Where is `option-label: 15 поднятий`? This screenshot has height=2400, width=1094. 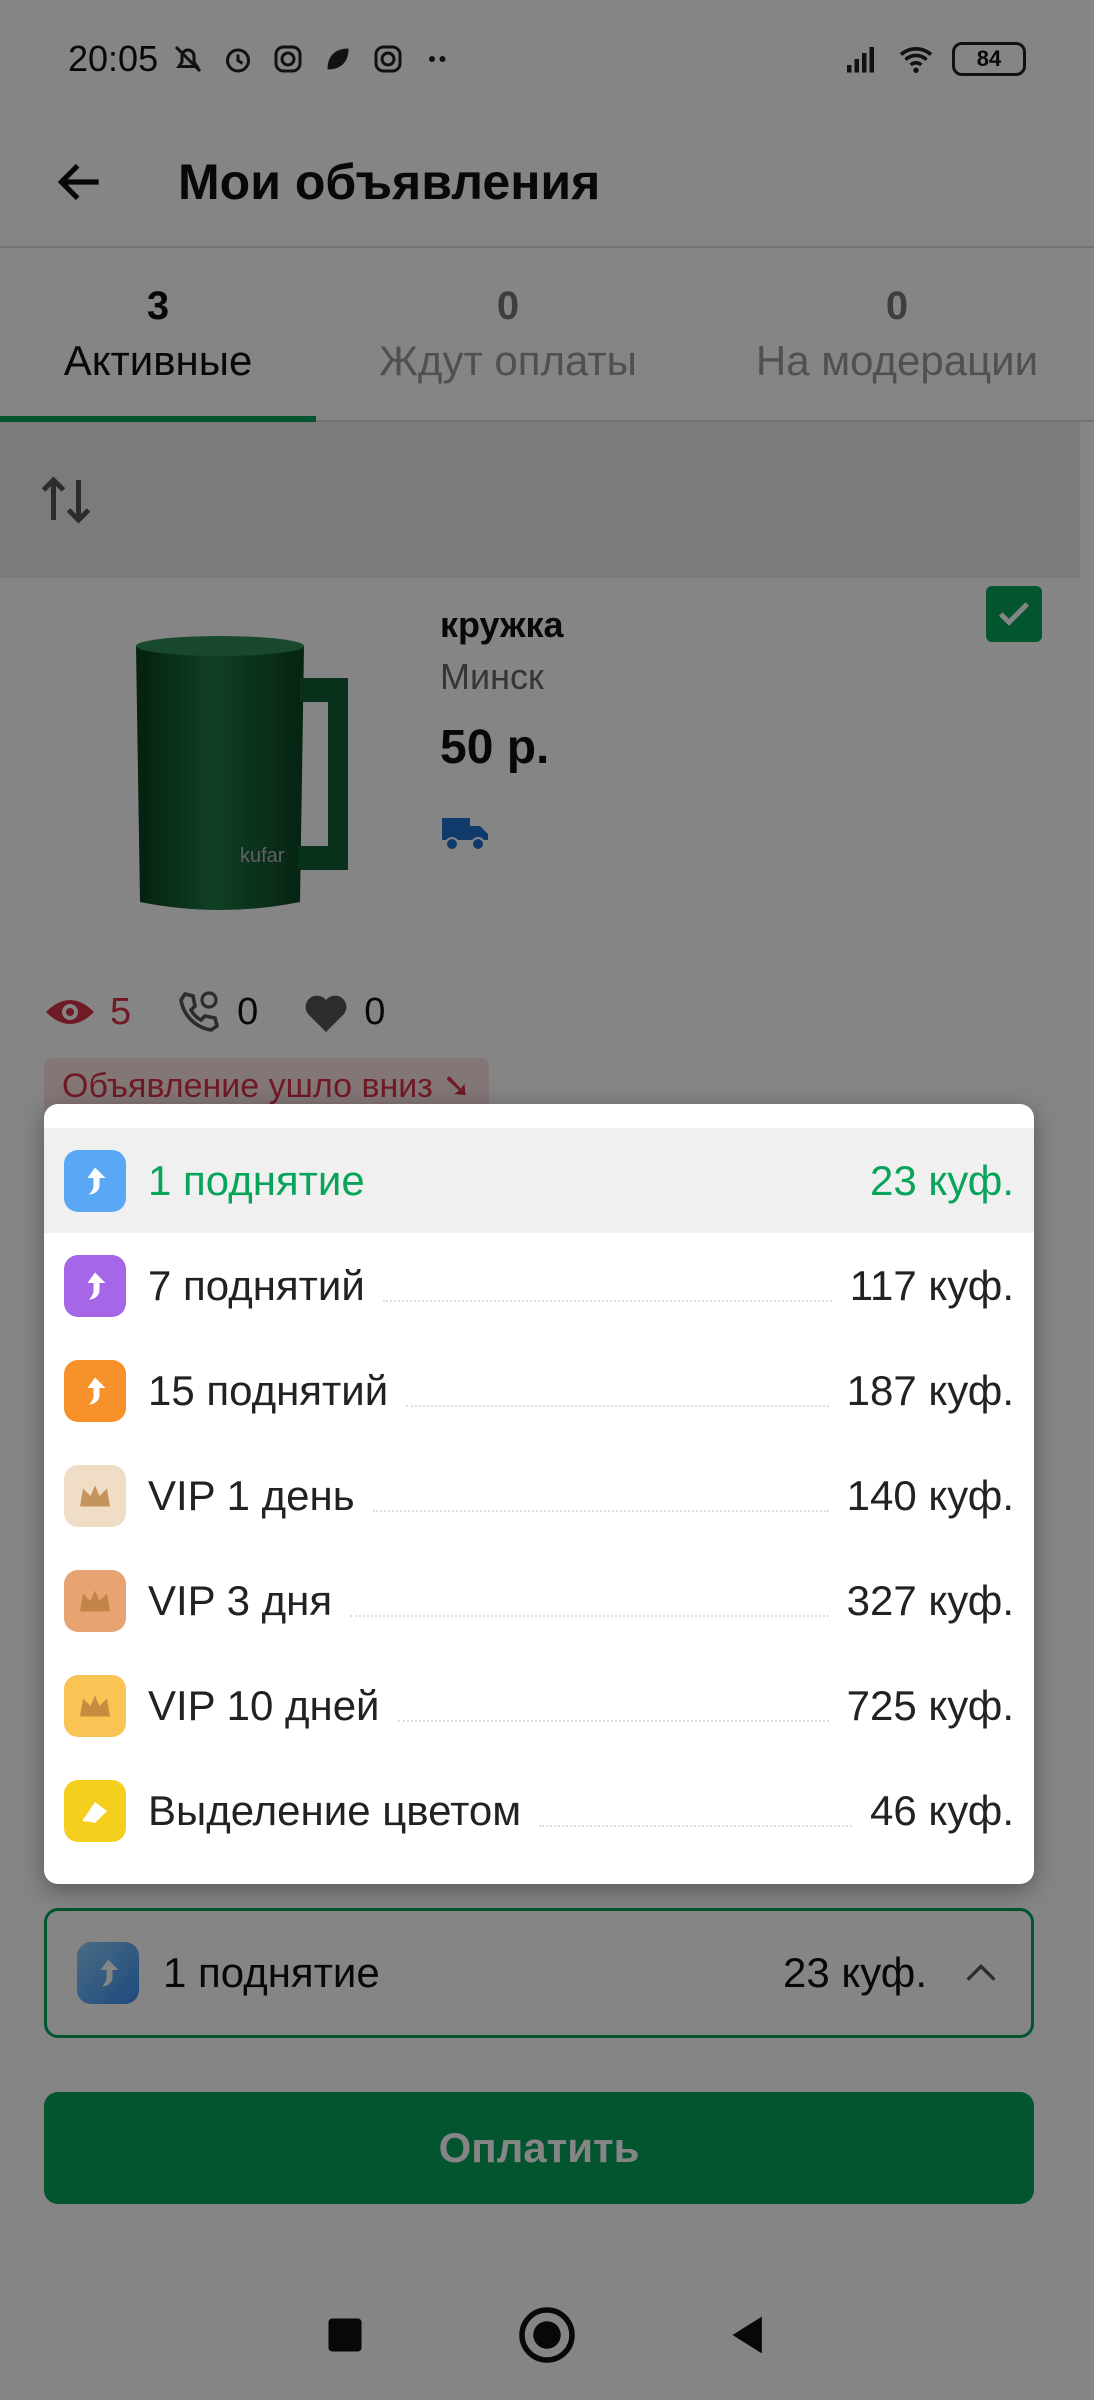 option-label: 15 поднятий is located at coordinates (268, 1390).